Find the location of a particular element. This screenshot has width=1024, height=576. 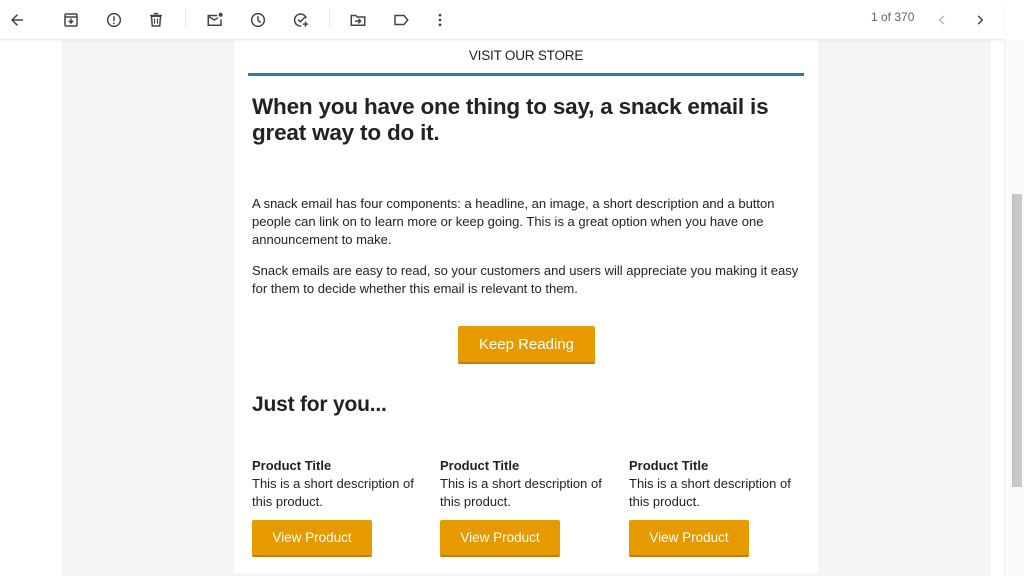

archive-icon is located at coordinates (71, 20).